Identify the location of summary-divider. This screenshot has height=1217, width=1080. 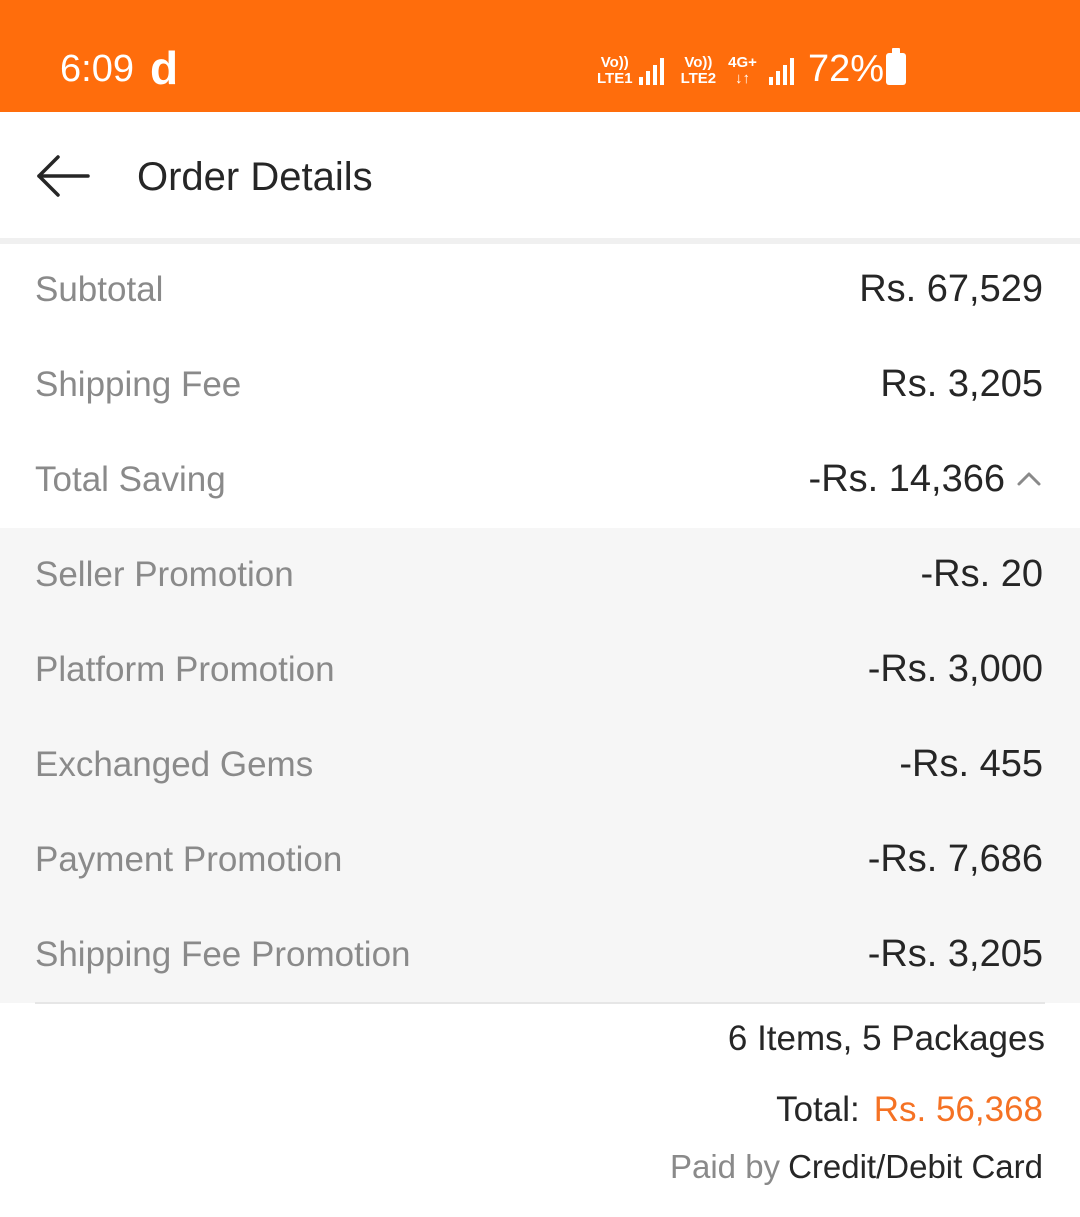
(540, 1003).